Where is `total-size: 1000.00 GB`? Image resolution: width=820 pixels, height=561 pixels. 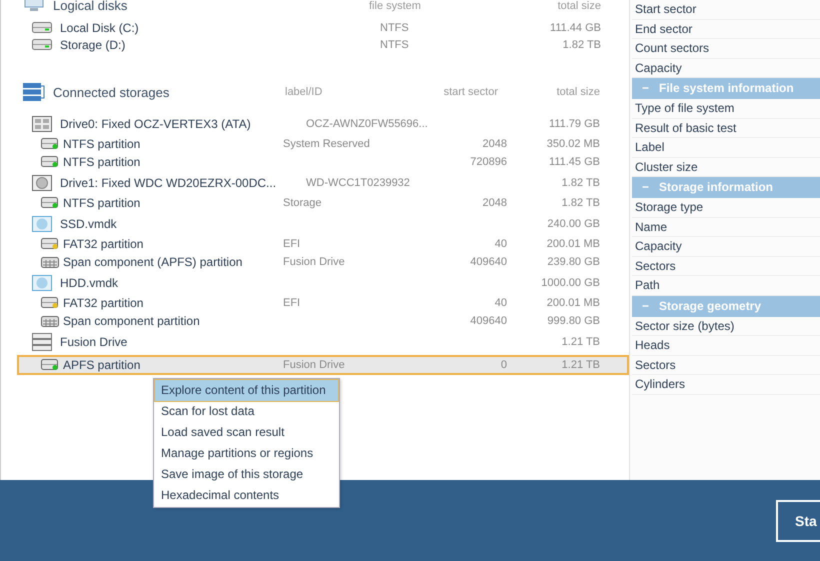 total-size: 1000.00 GB is located at coordinates (570, 282).